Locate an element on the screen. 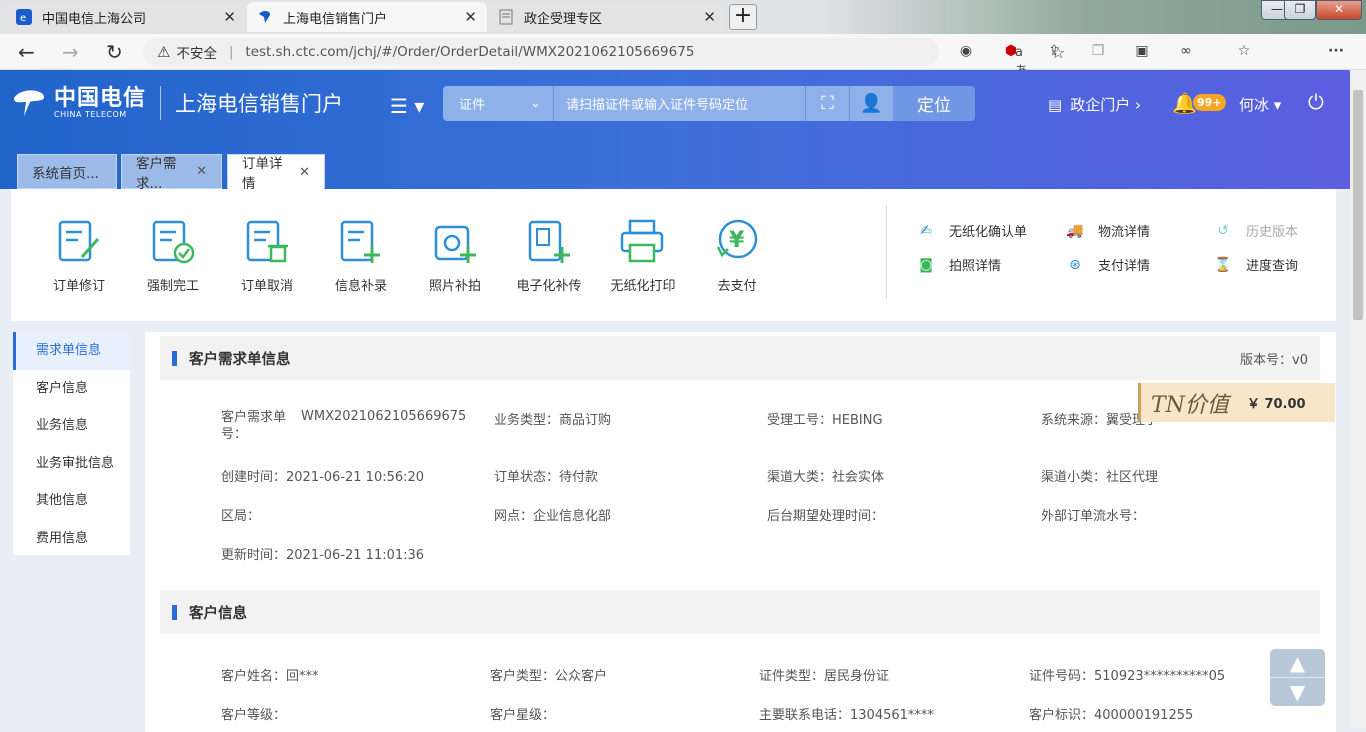 Image resolution: width=1366 pixels, height=732 pixels. nav-item-customer: 客户信息 is located at coordinates (71, 389).